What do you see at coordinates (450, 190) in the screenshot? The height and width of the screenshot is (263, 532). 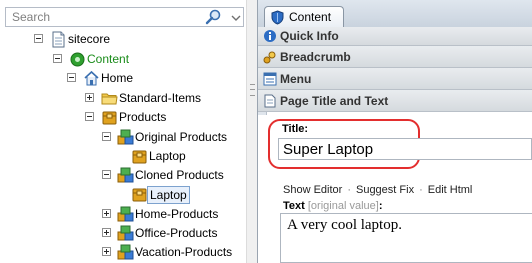 I see `edit-html-link: Edit Html` at bounding box center [450, 190].